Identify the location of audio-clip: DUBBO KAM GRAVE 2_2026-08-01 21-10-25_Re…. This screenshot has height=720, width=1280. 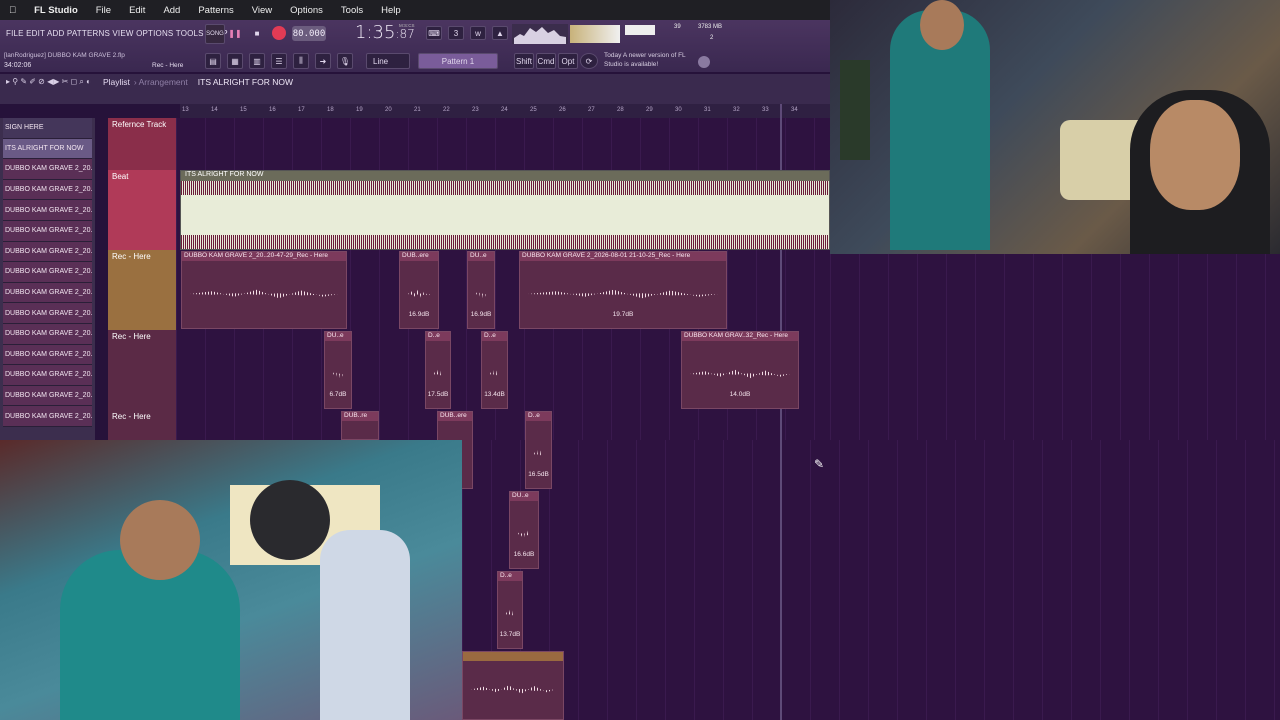
(623, 290).